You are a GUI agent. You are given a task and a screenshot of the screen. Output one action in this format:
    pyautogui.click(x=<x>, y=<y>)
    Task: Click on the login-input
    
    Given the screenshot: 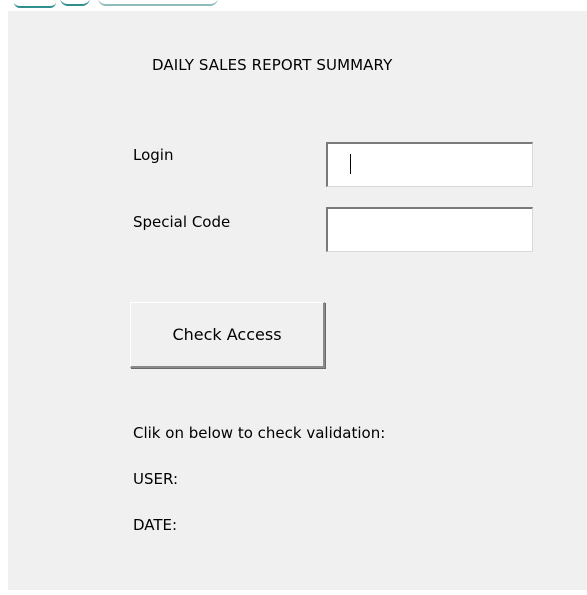 What is the action you would take?
    pyautogui.click(x=430, y=165)
    